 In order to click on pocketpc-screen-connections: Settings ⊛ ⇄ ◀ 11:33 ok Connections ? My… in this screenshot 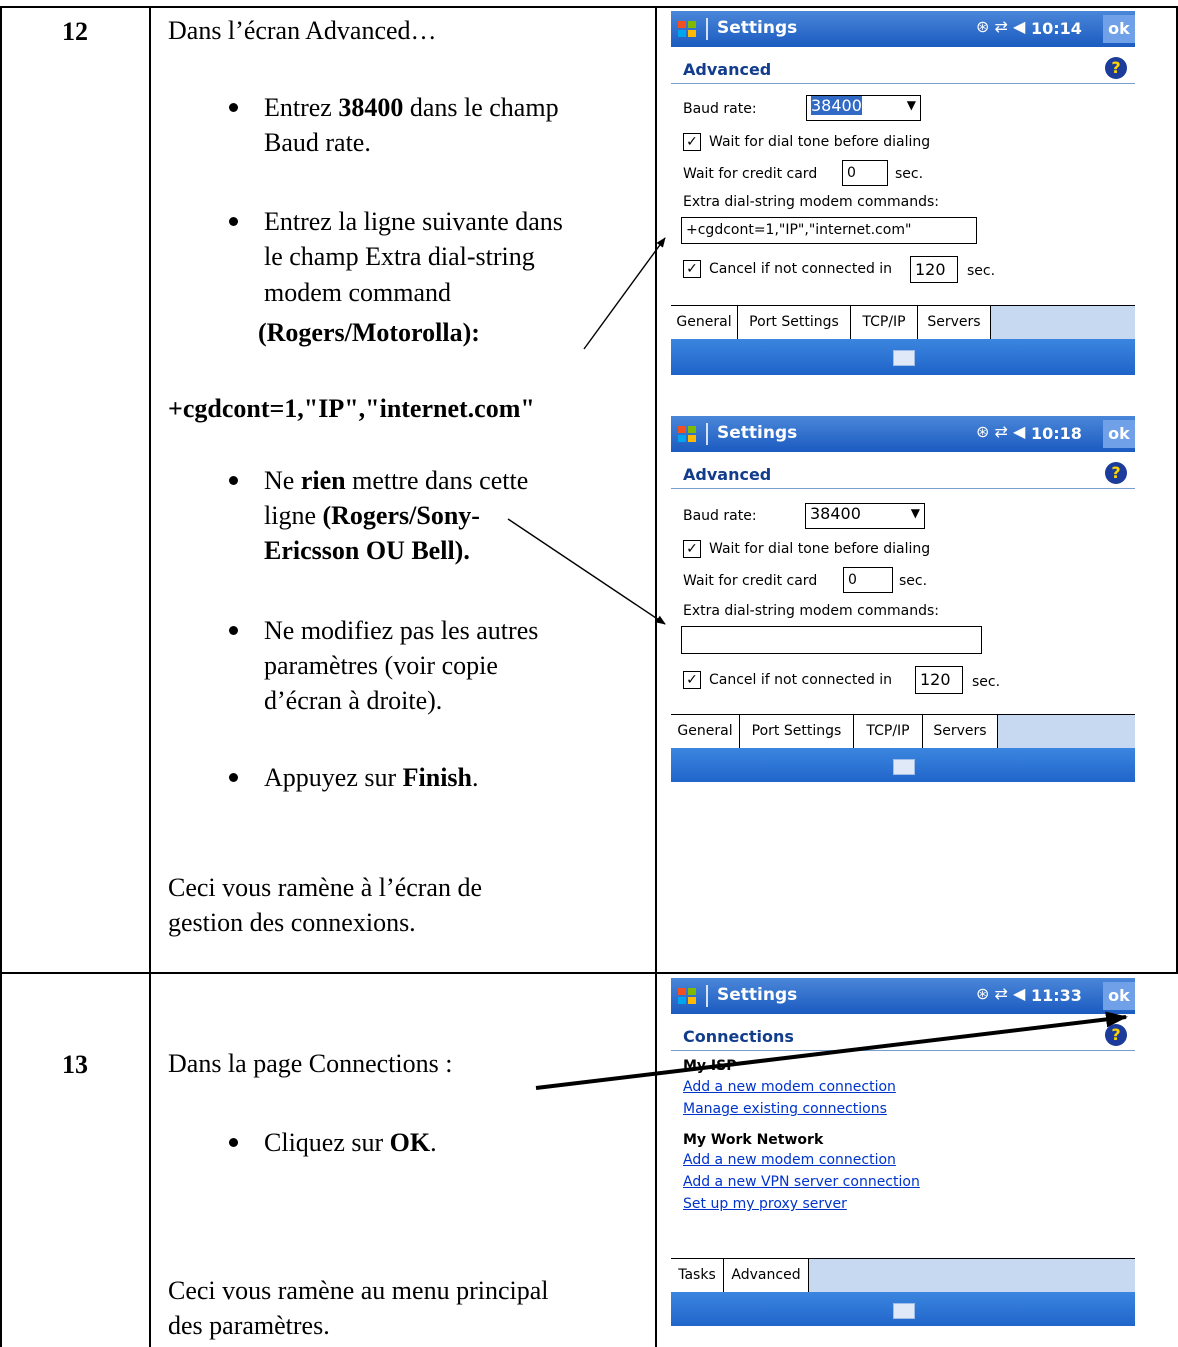, I will do `click(903, 1152)`.